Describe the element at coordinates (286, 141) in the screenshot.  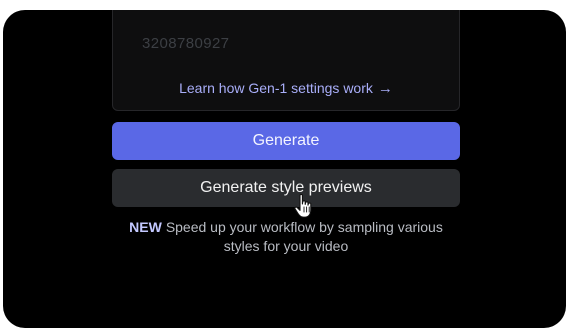
I see `generate-button: Generate` at that location.